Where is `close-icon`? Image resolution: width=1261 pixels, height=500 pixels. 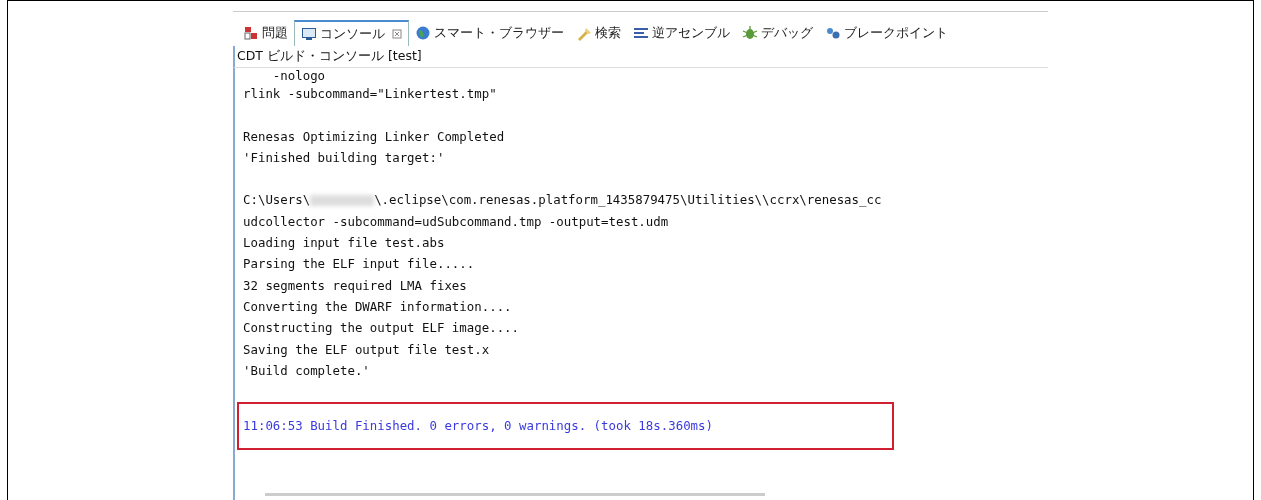 close-icon is located at coordinates (397, 34).